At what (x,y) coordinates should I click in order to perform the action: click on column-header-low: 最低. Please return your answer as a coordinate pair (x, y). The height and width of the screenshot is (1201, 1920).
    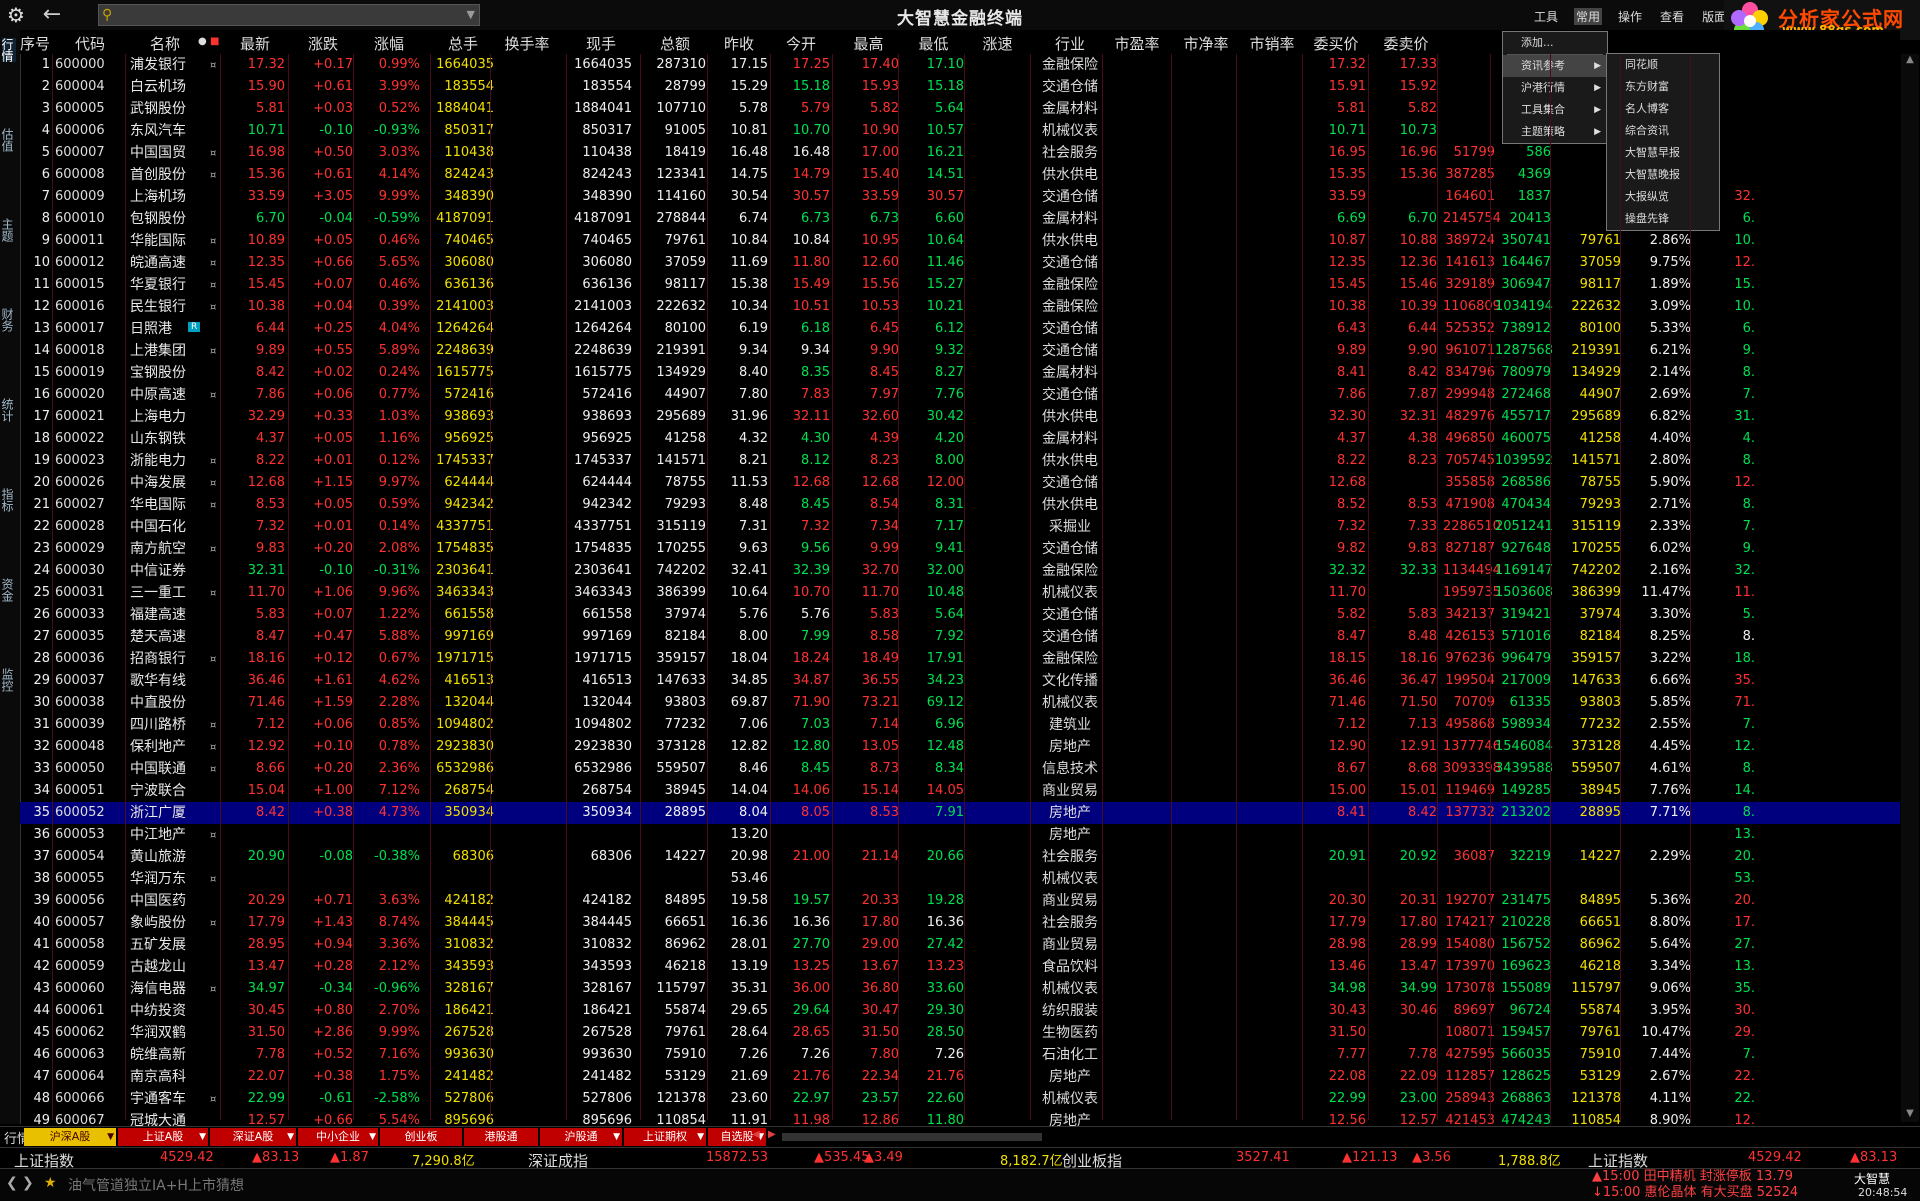
    Looking at the image, I should click on (933, 43).